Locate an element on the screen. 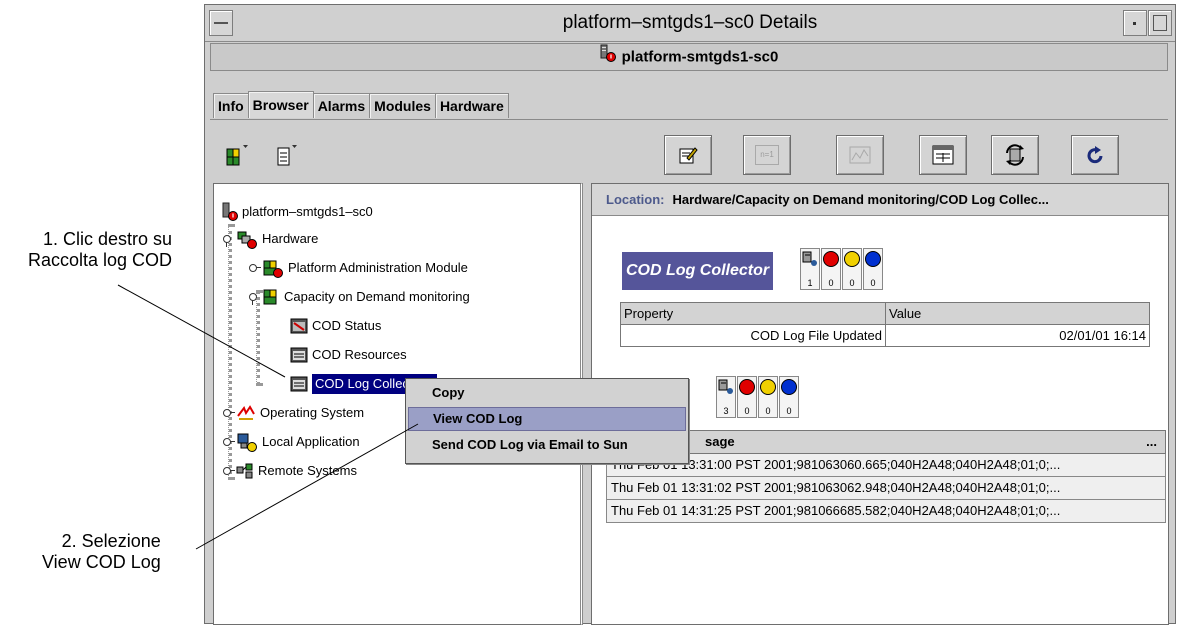 This screenshot has width=1180, height=625. log-table-icon is located at coordinates (299, 384).